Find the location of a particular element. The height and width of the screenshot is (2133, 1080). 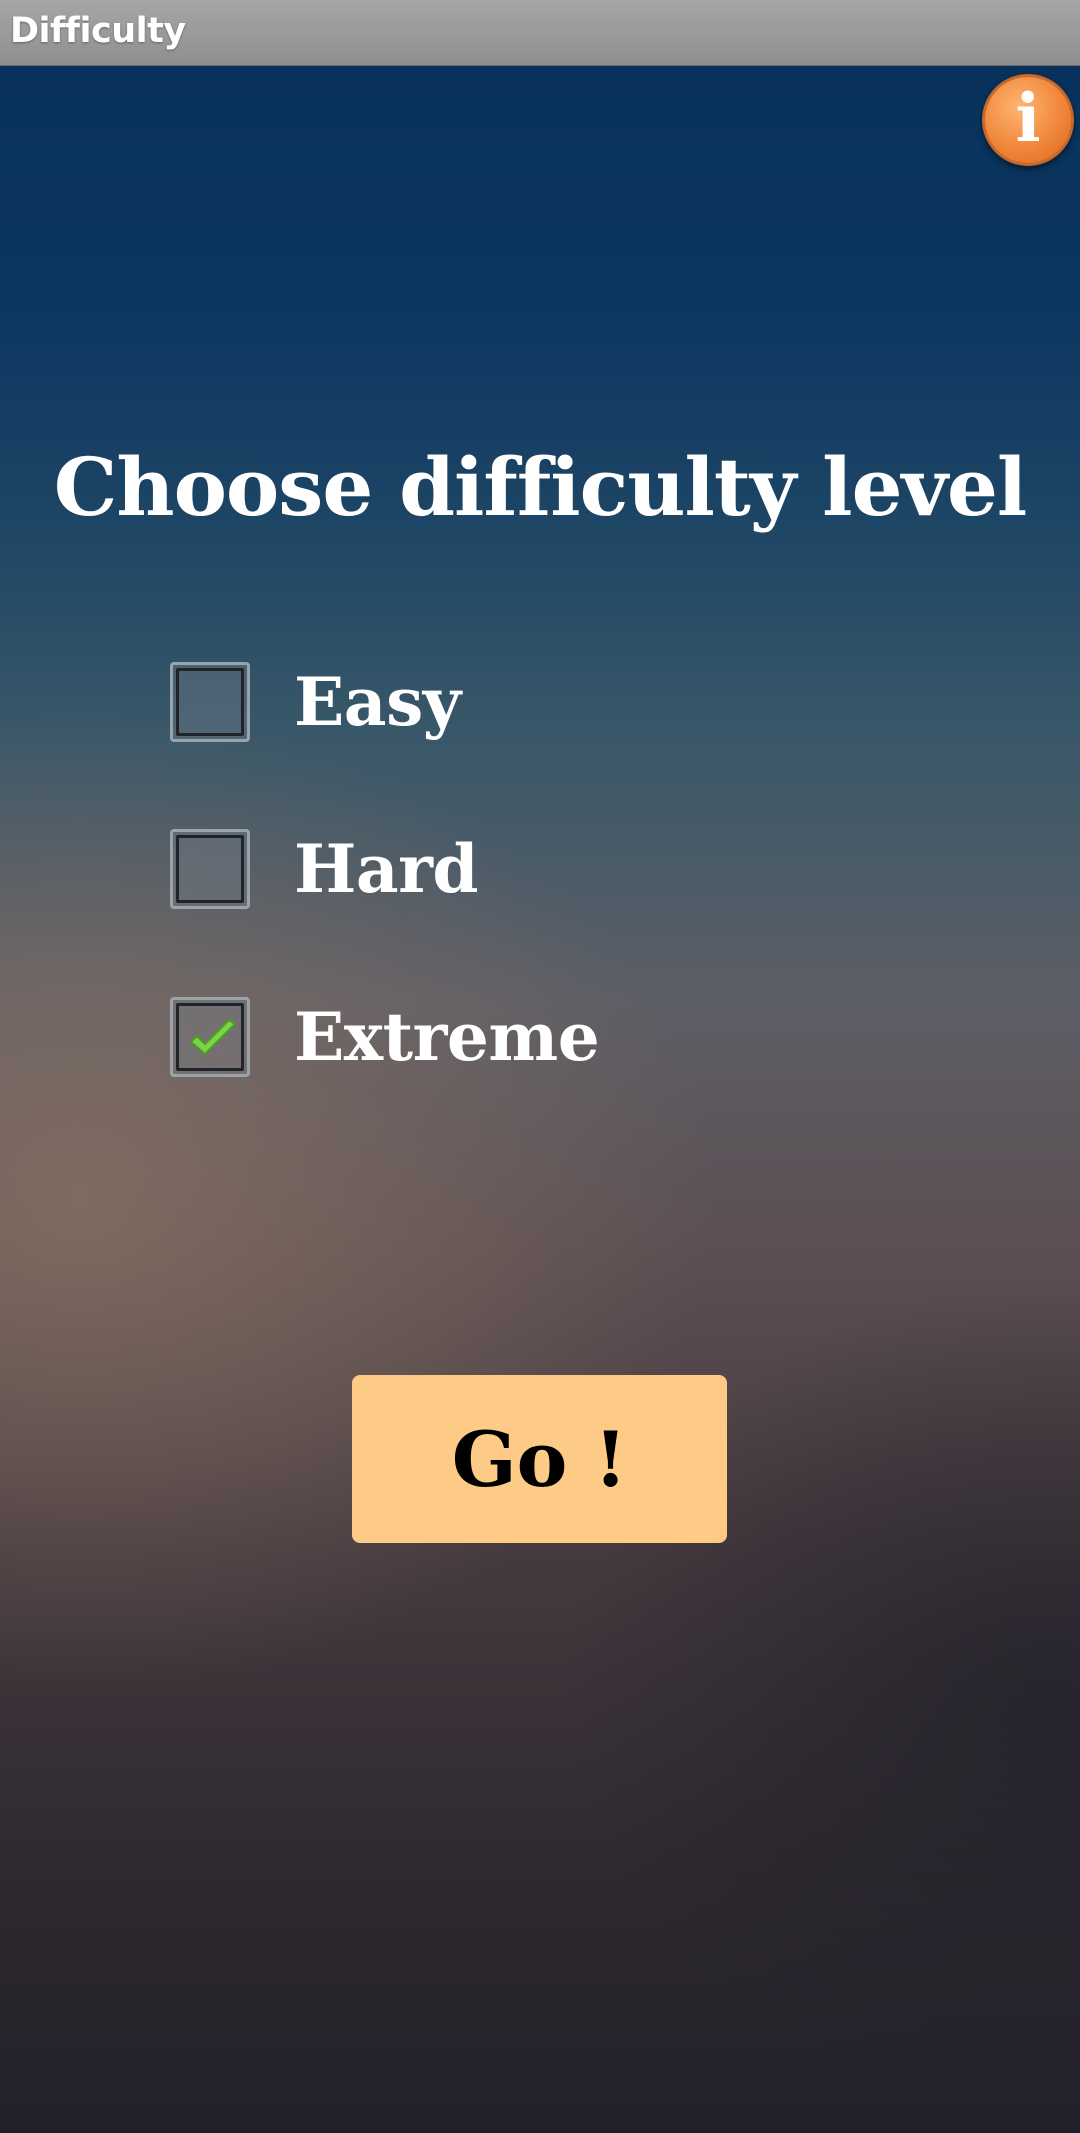

info-icon: i is located at coordinates (1028, 118).